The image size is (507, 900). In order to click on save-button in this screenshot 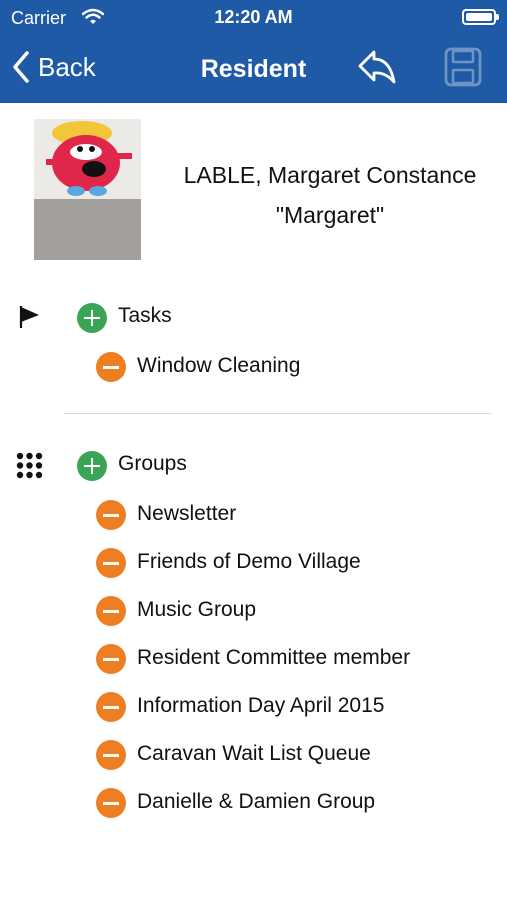, I will do `click(463, 69)`.